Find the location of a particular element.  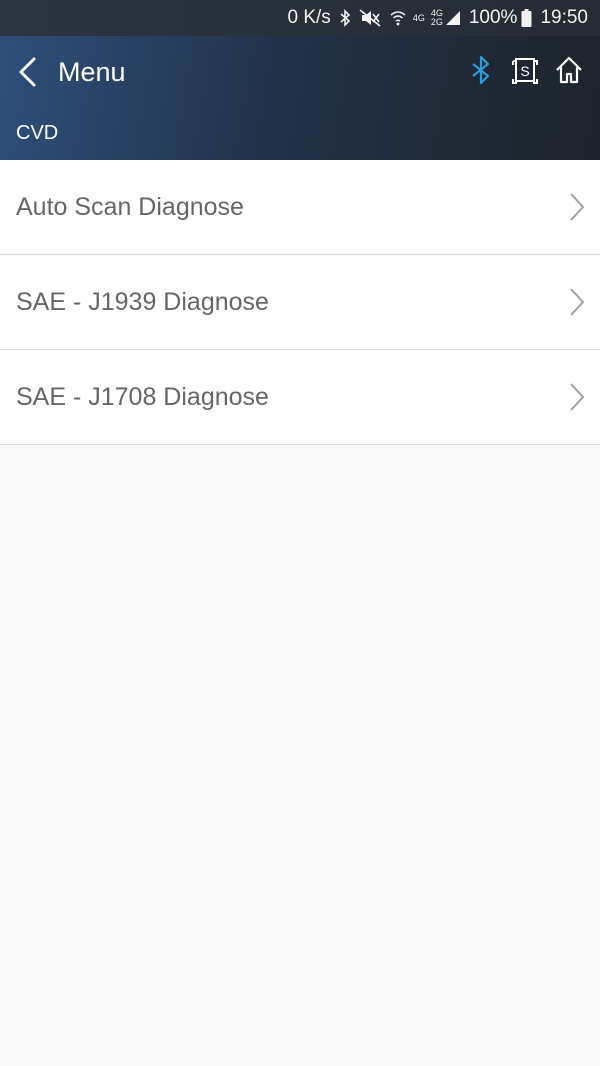

home-button is located at coordinates (569, 72).